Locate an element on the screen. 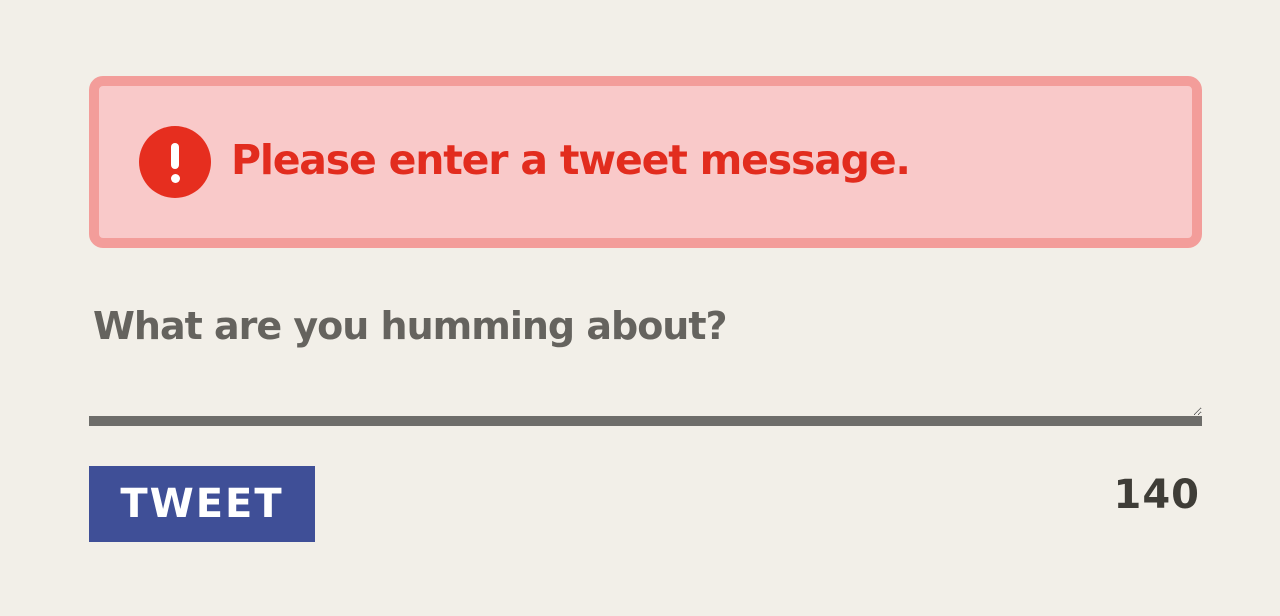  exclamation-circle-icon is located at coordinates (175, 162).